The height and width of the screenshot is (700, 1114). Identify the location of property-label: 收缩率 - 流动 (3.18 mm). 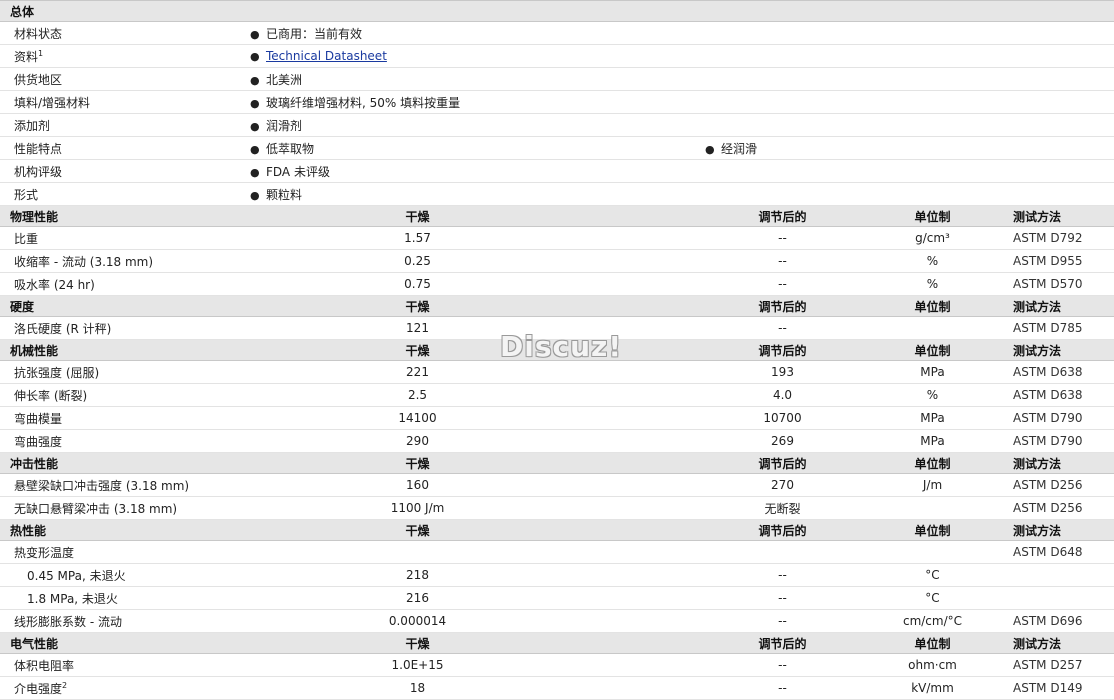
(125, 261).